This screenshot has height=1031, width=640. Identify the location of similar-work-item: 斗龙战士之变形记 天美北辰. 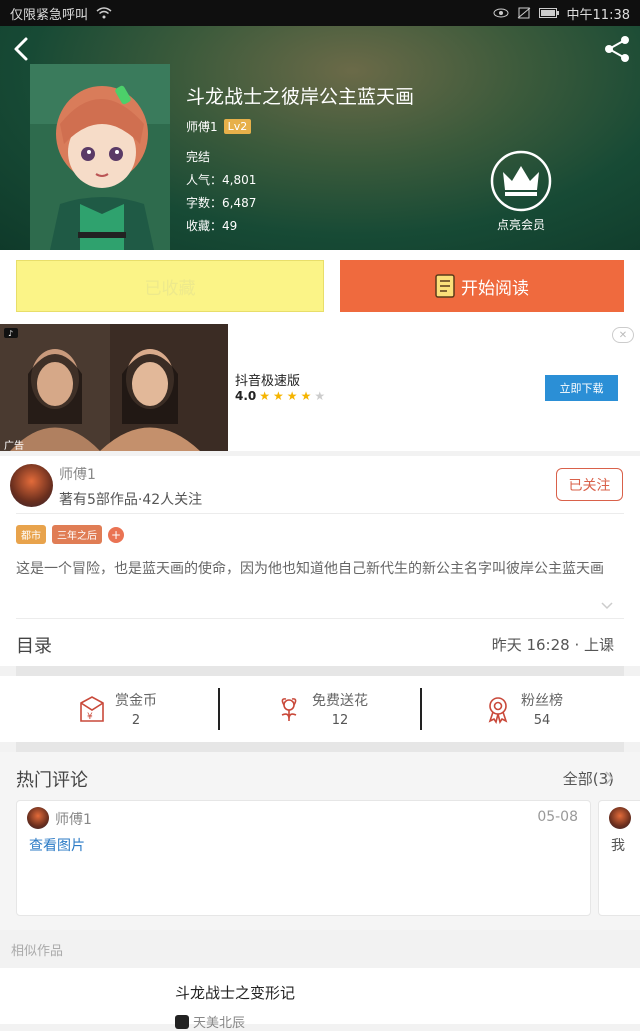
(320, 999).